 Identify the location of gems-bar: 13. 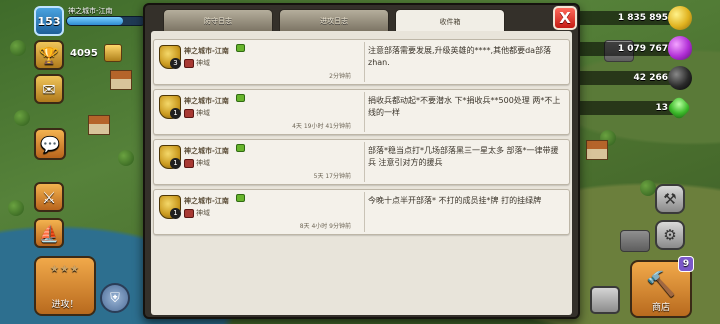
(625, 108).